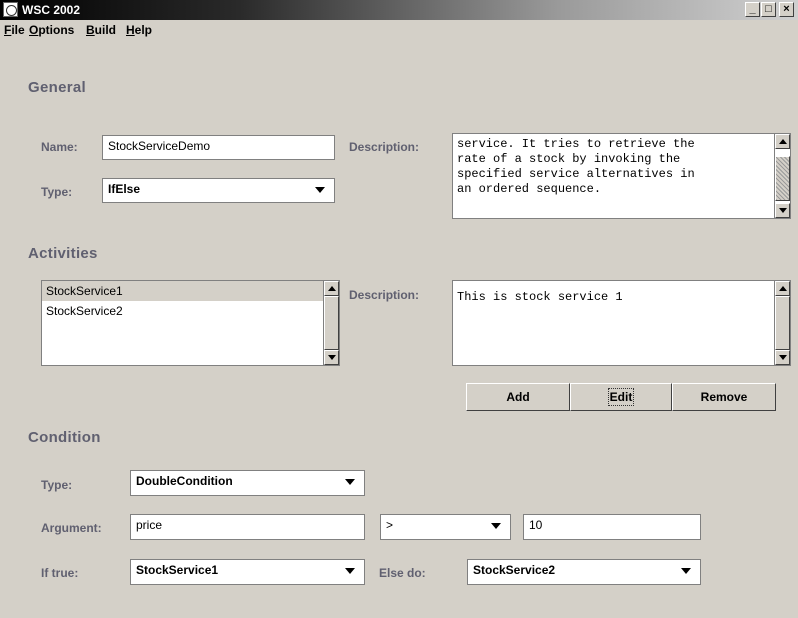 The image size is (798, 618). I want to click on add-button: Add, so click(518, 397).